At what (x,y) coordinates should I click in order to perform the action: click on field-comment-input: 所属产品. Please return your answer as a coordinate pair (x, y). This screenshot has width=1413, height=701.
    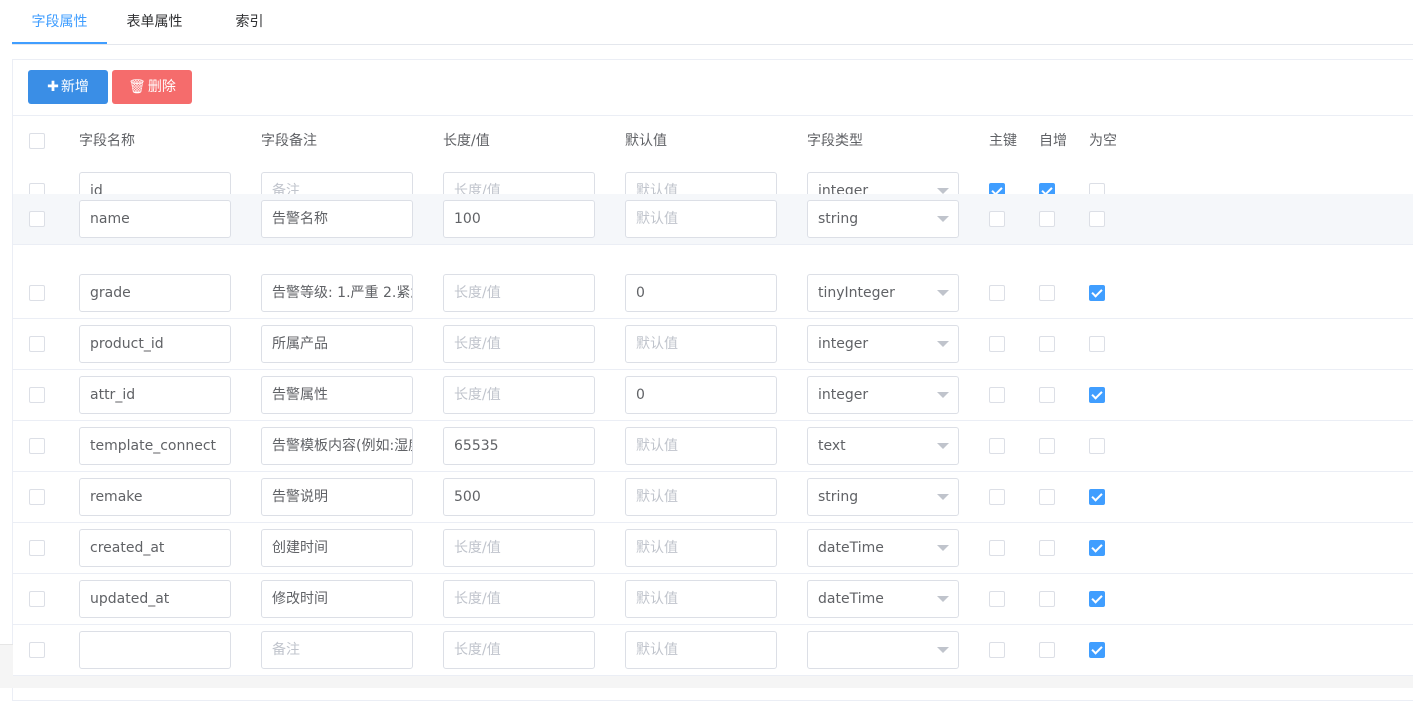
    Looking at the image, I should click on (337, 344).